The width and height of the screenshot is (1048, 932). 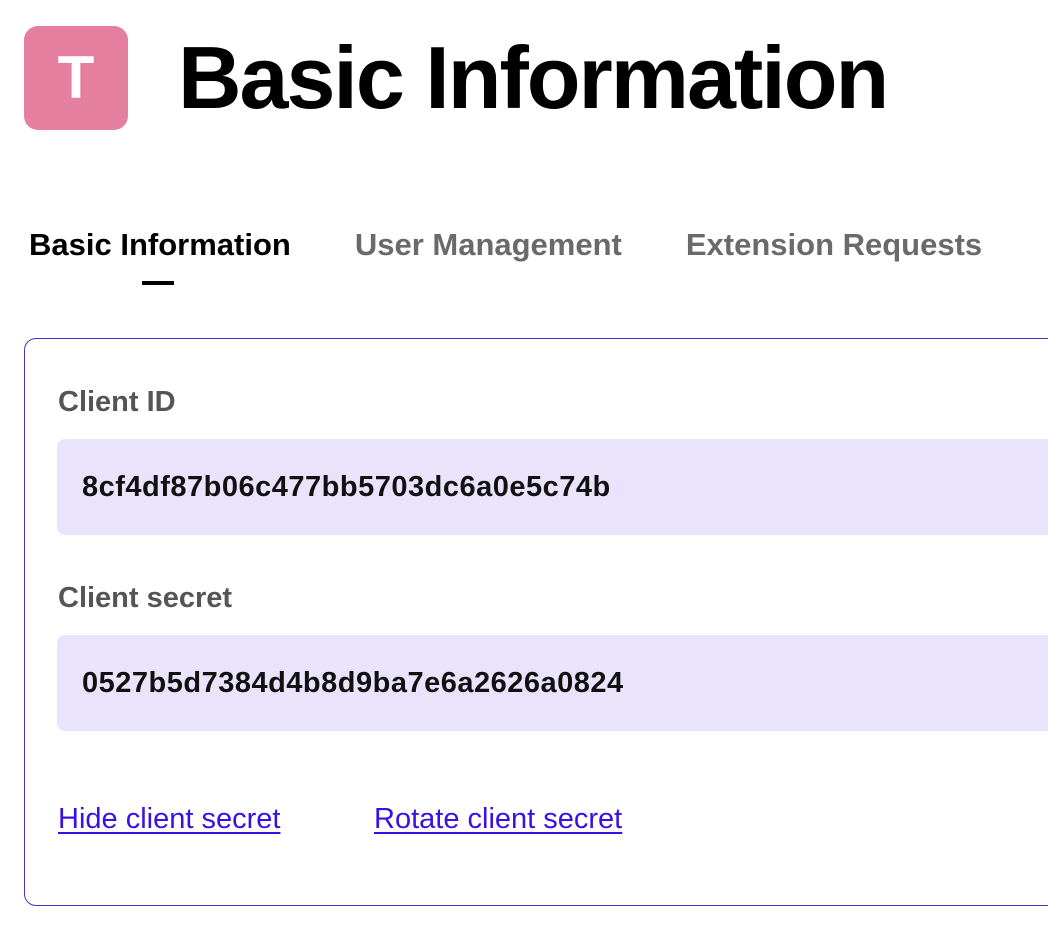 I want to click on tab-user-management: User Management, so click(x=488, y=245).